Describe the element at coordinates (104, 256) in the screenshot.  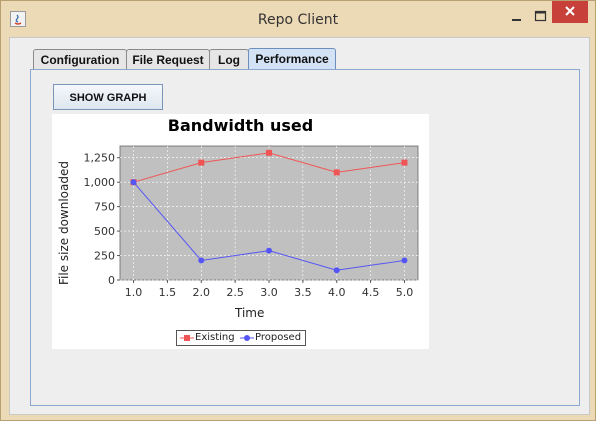
I see `y-tick-label: 250` at that location.